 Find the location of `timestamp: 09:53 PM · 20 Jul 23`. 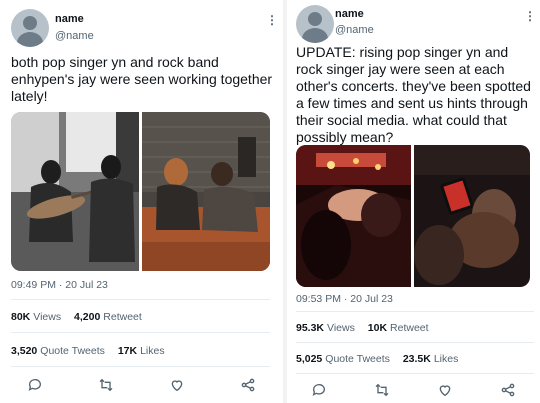

timestamp: 09:53 PM · 20 Jul 23 is located at coordinates (344, 299).